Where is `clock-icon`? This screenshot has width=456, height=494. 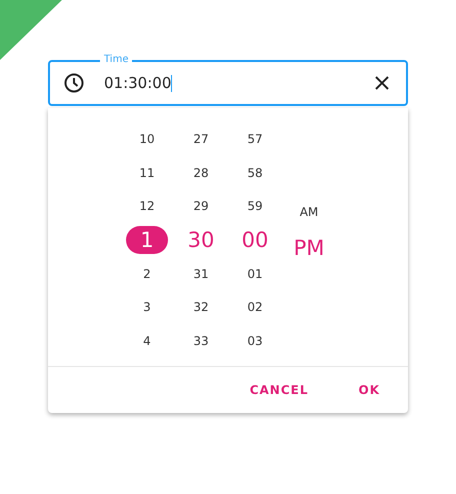
clock-icon is located at coordinates (74, 83).